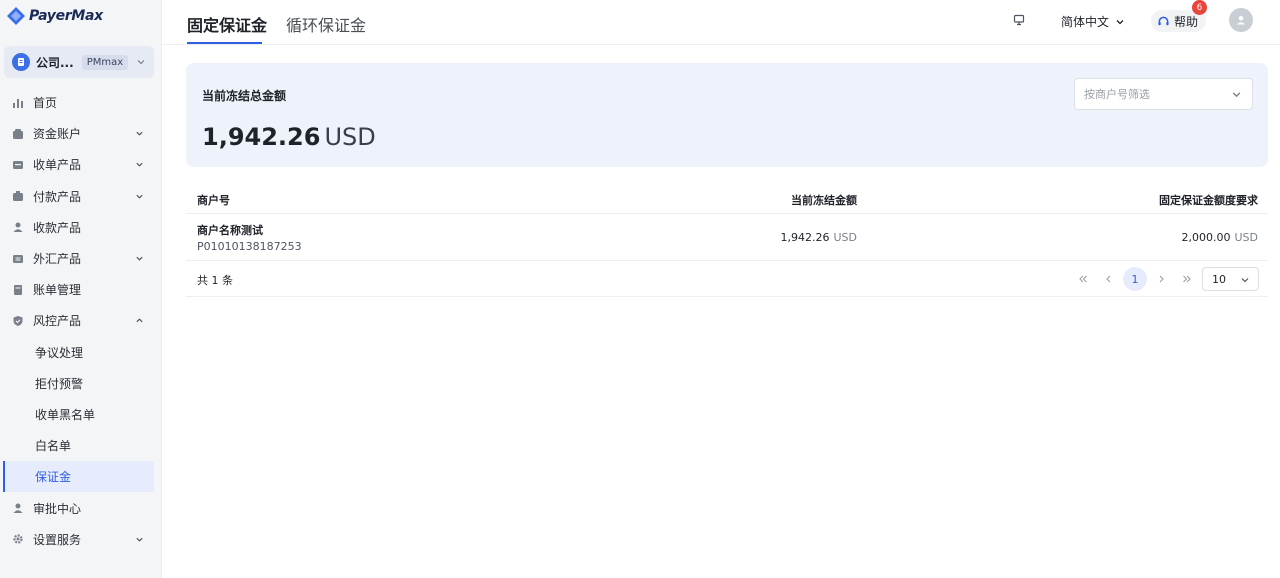 This screenshot has width=1280, height=578. What do you see at coordinates (326, 24) in the screenshot?
I see `tab-rolling-deposit: 循环保证金` at bounding box center [326, 24].